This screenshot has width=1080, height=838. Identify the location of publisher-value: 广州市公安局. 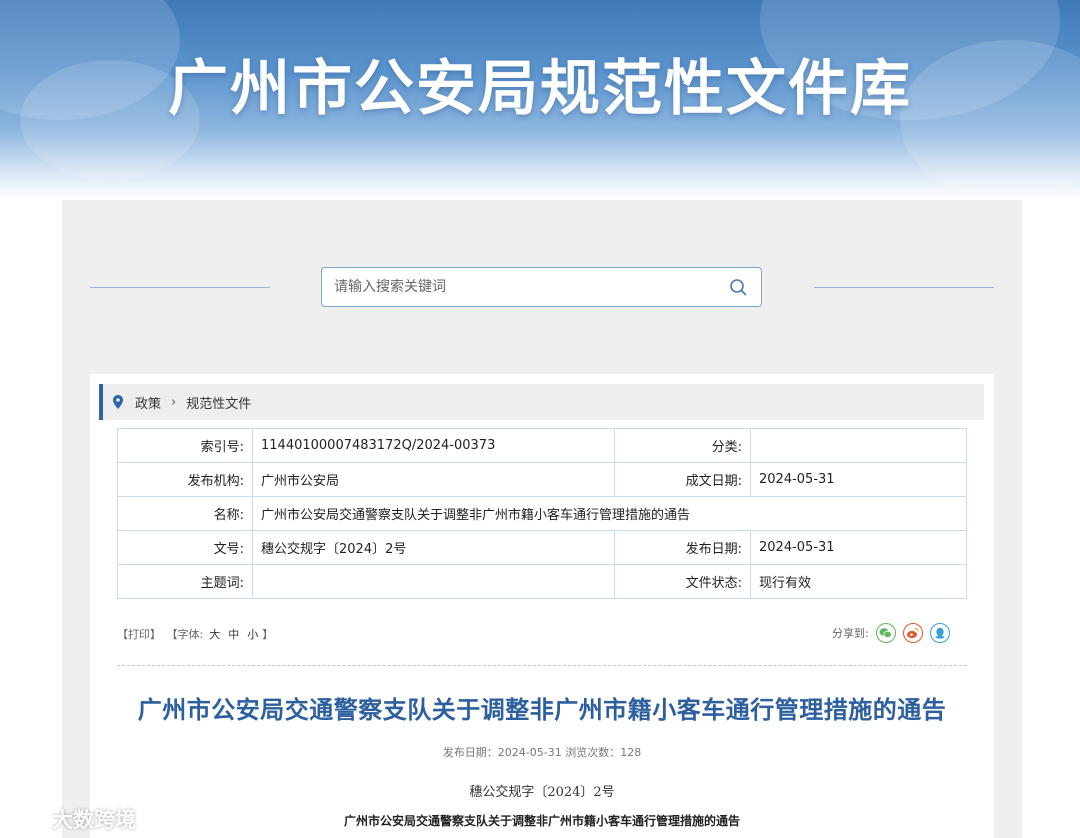
(433, 479).